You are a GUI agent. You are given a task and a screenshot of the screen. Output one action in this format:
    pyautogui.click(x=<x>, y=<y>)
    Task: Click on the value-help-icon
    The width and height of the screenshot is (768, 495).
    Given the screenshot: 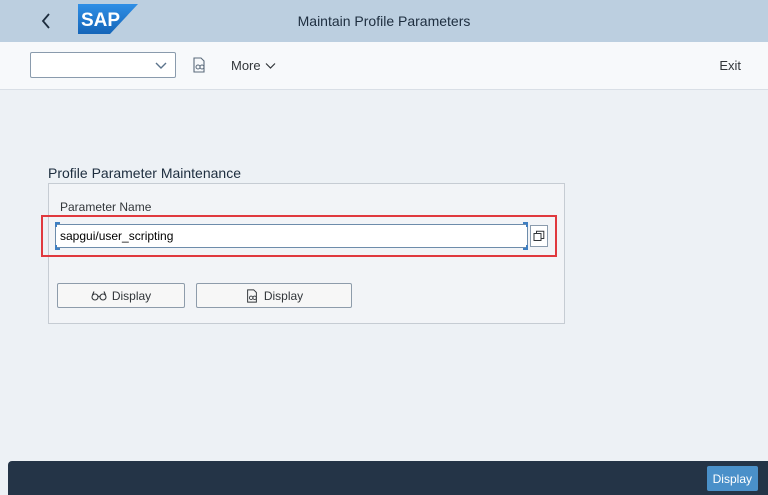 What is the action you would take?
    pyautogui.click(x=539, y=235)
    